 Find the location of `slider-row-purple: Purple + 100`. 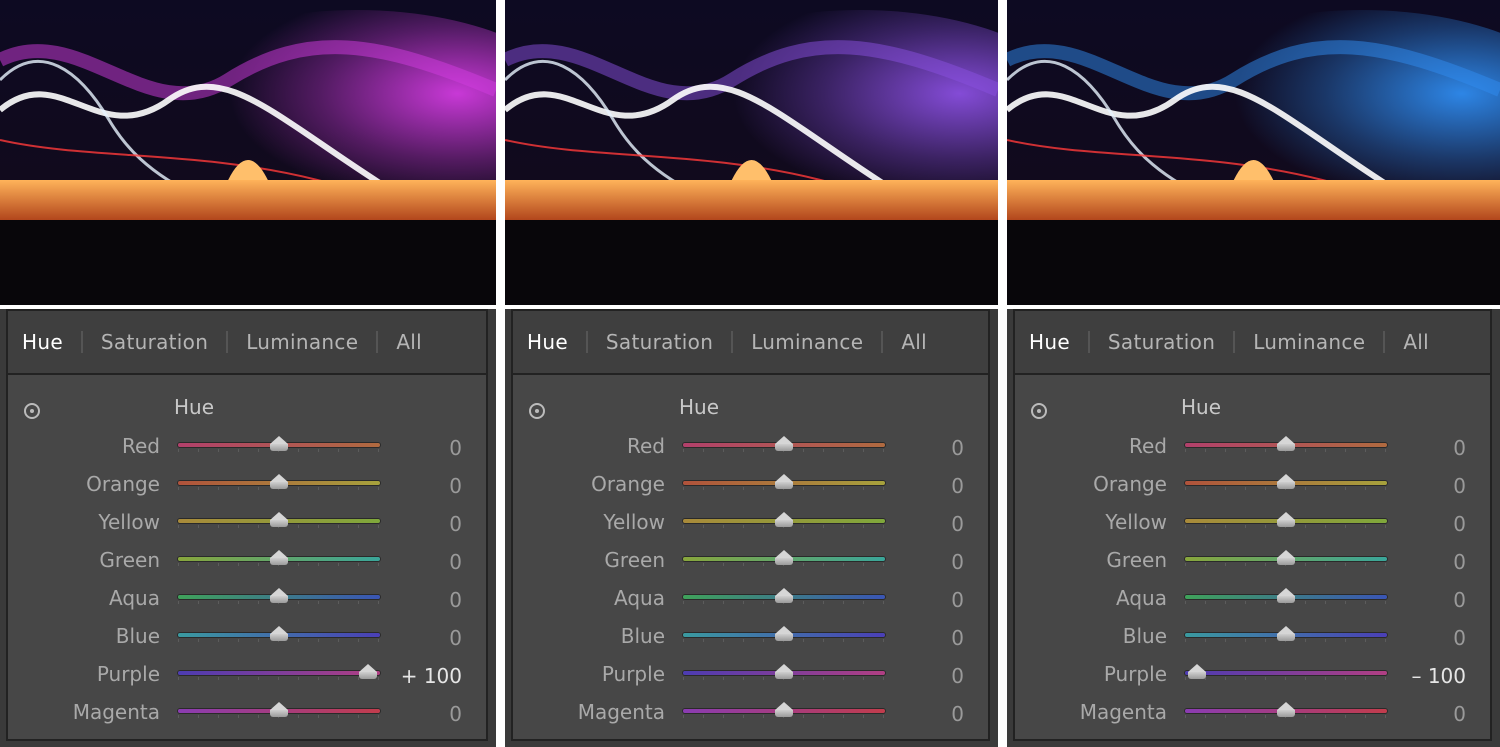

slider-row-purple: Purple + 100 is located at coordinates (247, 675).